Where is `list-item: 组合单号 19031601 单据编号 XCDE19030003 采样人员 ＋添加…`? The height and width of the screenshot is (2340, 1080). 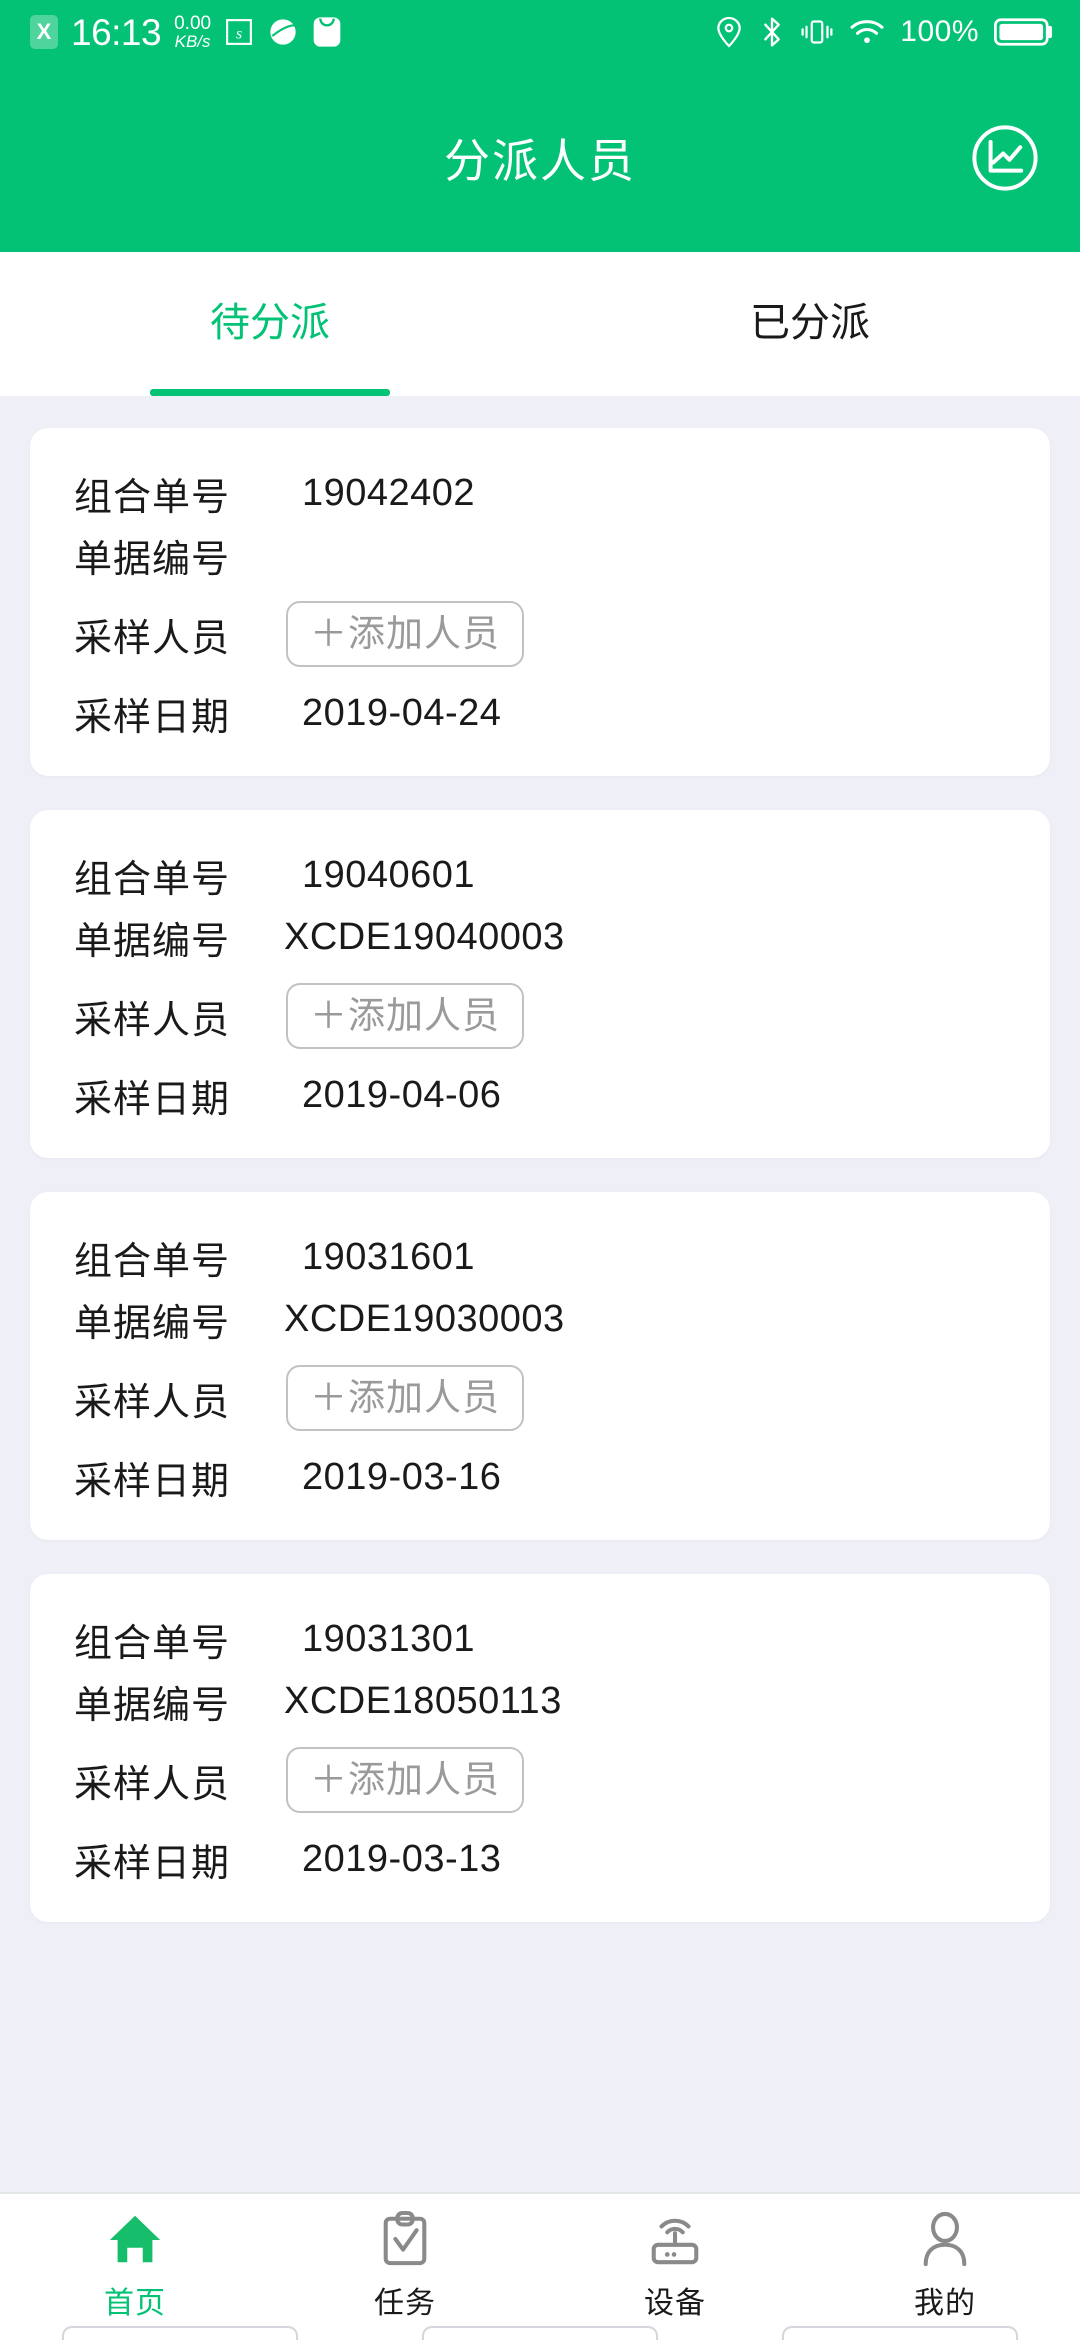
list-item: 组合单号 19031601 单据编号 XCDE19030003 采样人员 ＋添加… is located at coordinates (540, 1366).